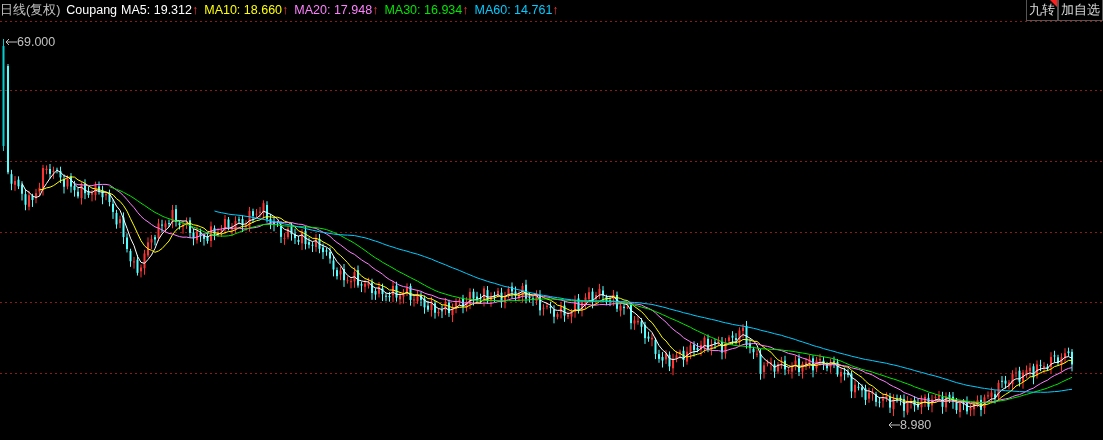  Describe the element at coordinates (1042, 10) in the screenshot. I see `toolbar-button: 九转` at that location.